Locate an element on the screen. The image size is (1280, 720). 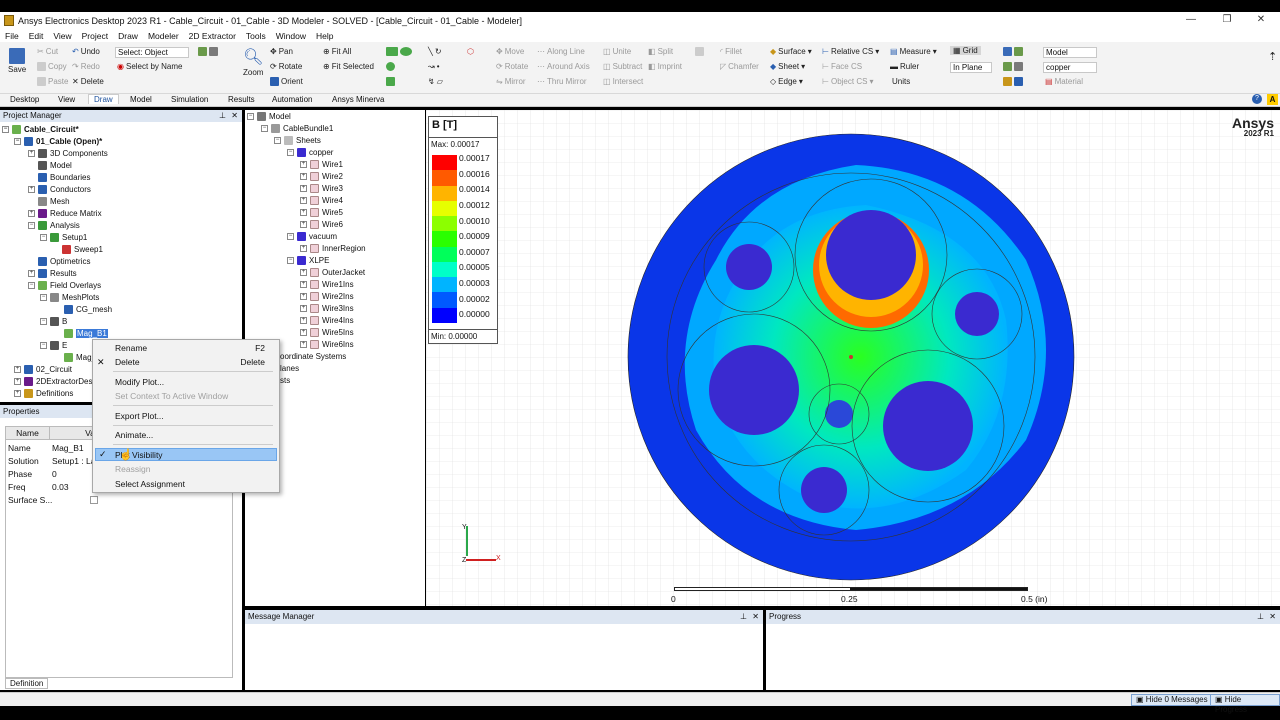
grid-toggle: ▦ Grid is located at coordinates (965, 50).